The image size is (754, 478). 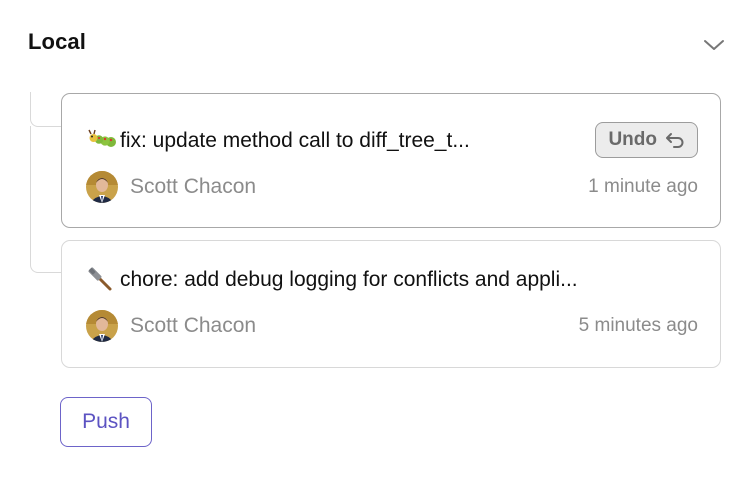 What do you see at coordinates (643, 186) in the screenshot?
I see `commit-timestamp: 1 minute ago` at bounding box center [643, 186].